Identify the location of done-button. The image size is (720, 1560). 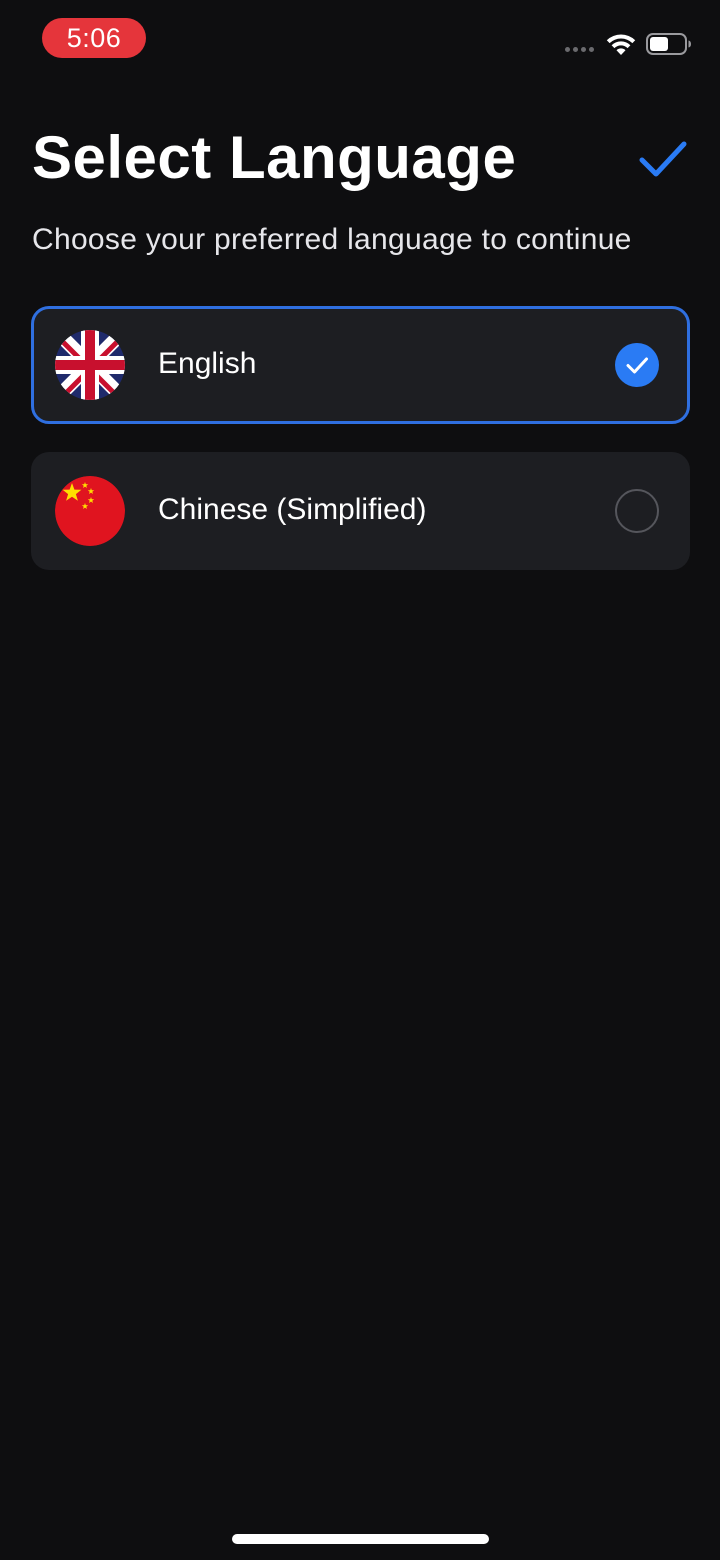
(662, 158).